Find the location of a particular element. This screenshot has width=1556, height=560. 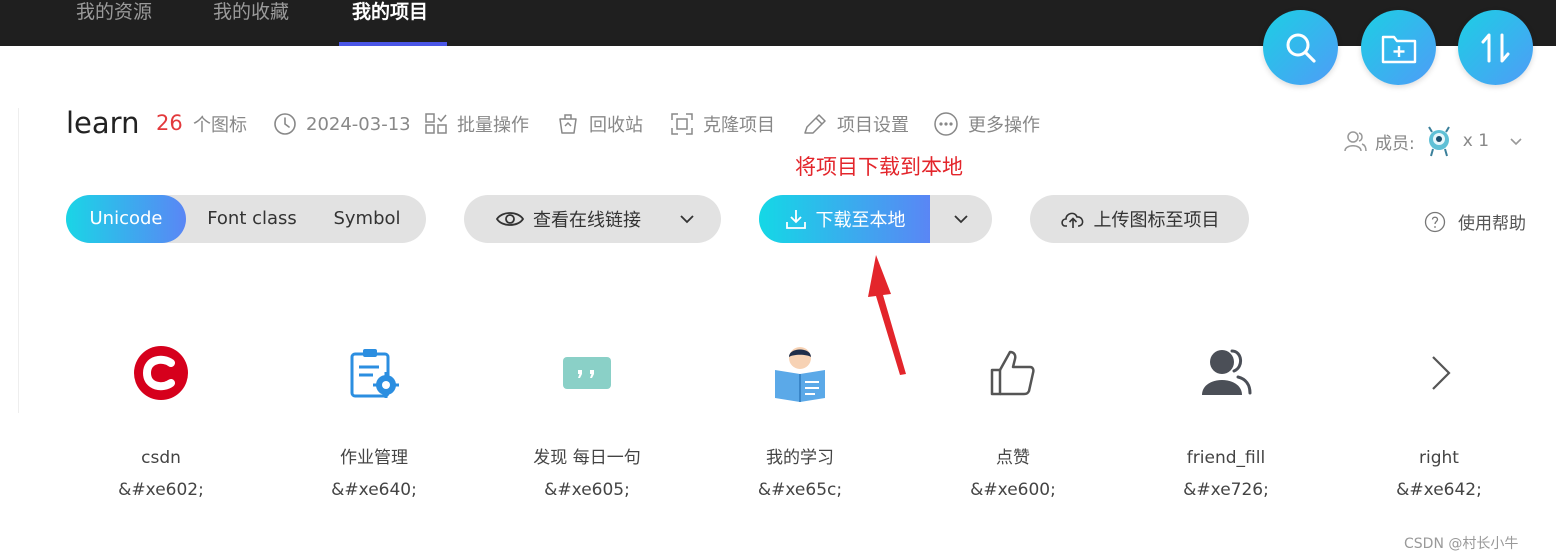

icon-name: right is located at coordinates (1439, 458).